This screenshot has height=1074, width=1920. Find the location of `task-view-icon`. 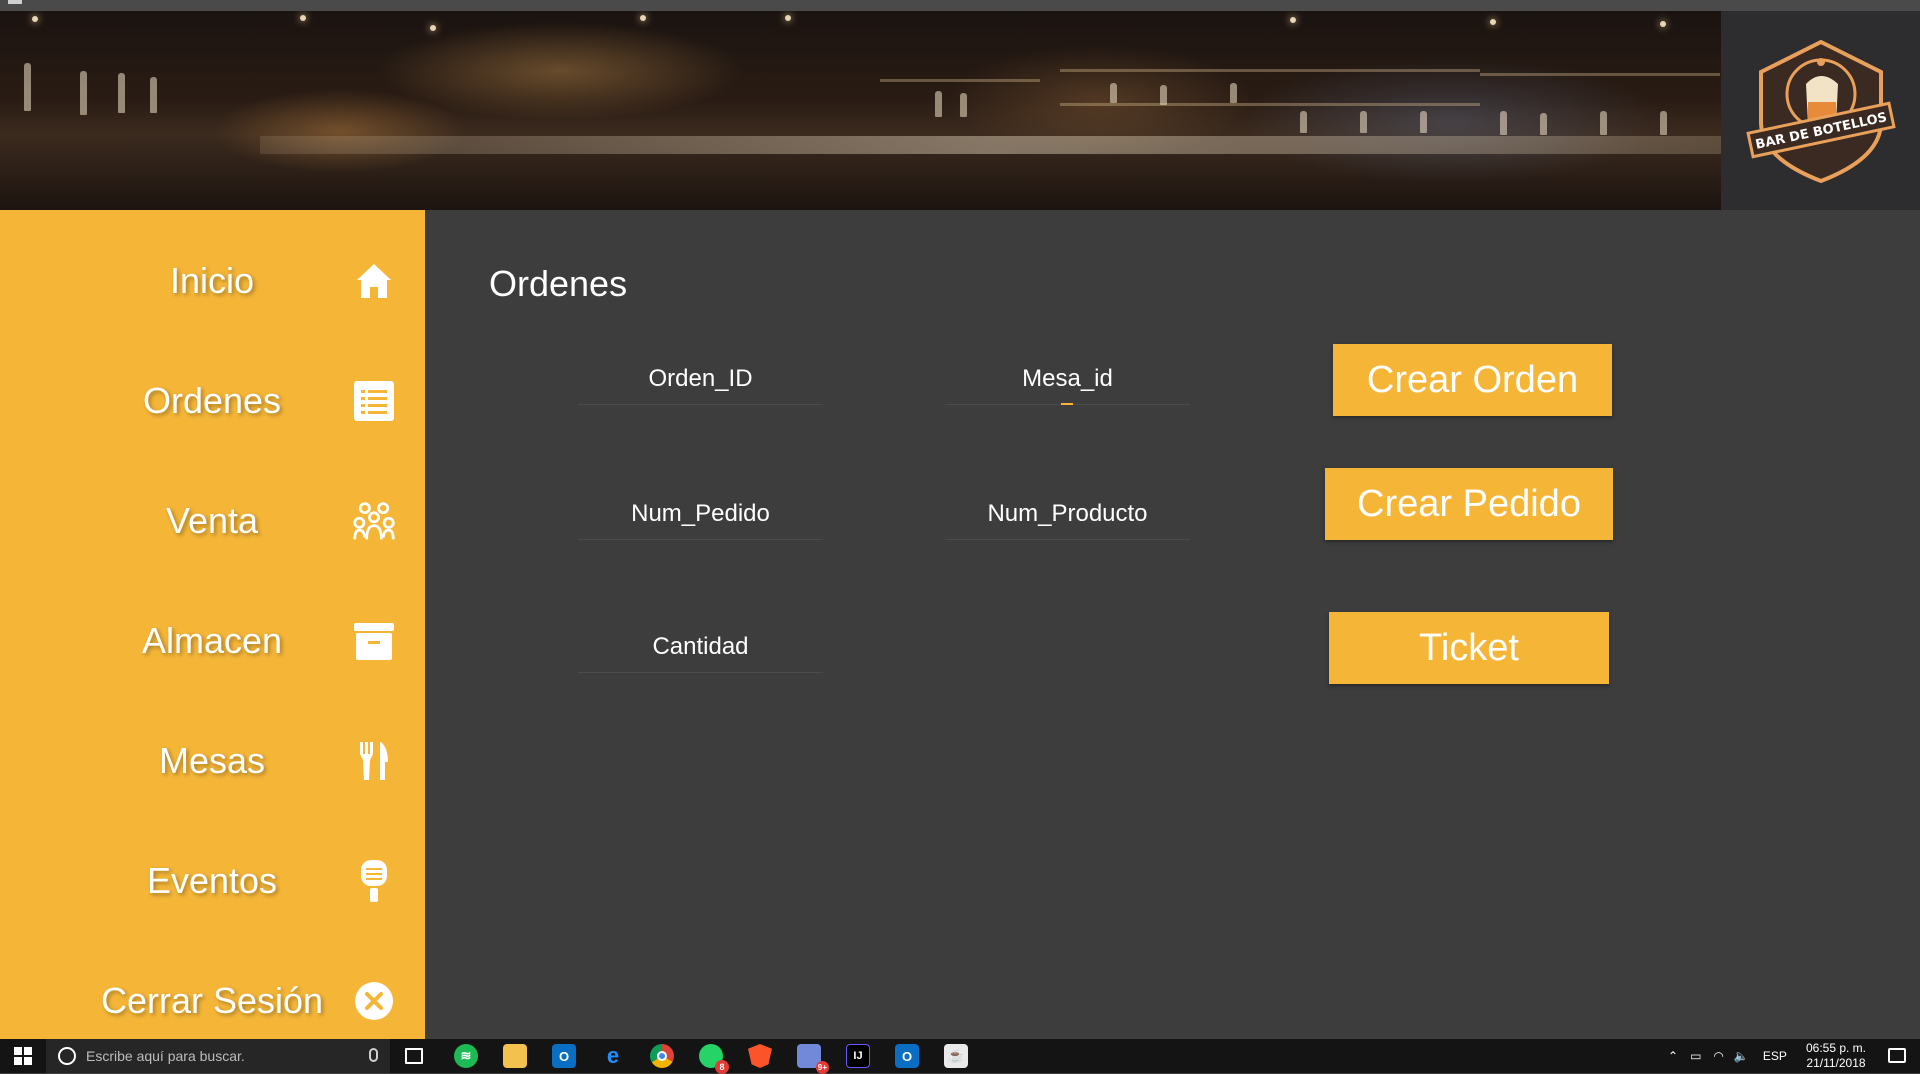

task-view-icon is located at coordinates (414, 1056).